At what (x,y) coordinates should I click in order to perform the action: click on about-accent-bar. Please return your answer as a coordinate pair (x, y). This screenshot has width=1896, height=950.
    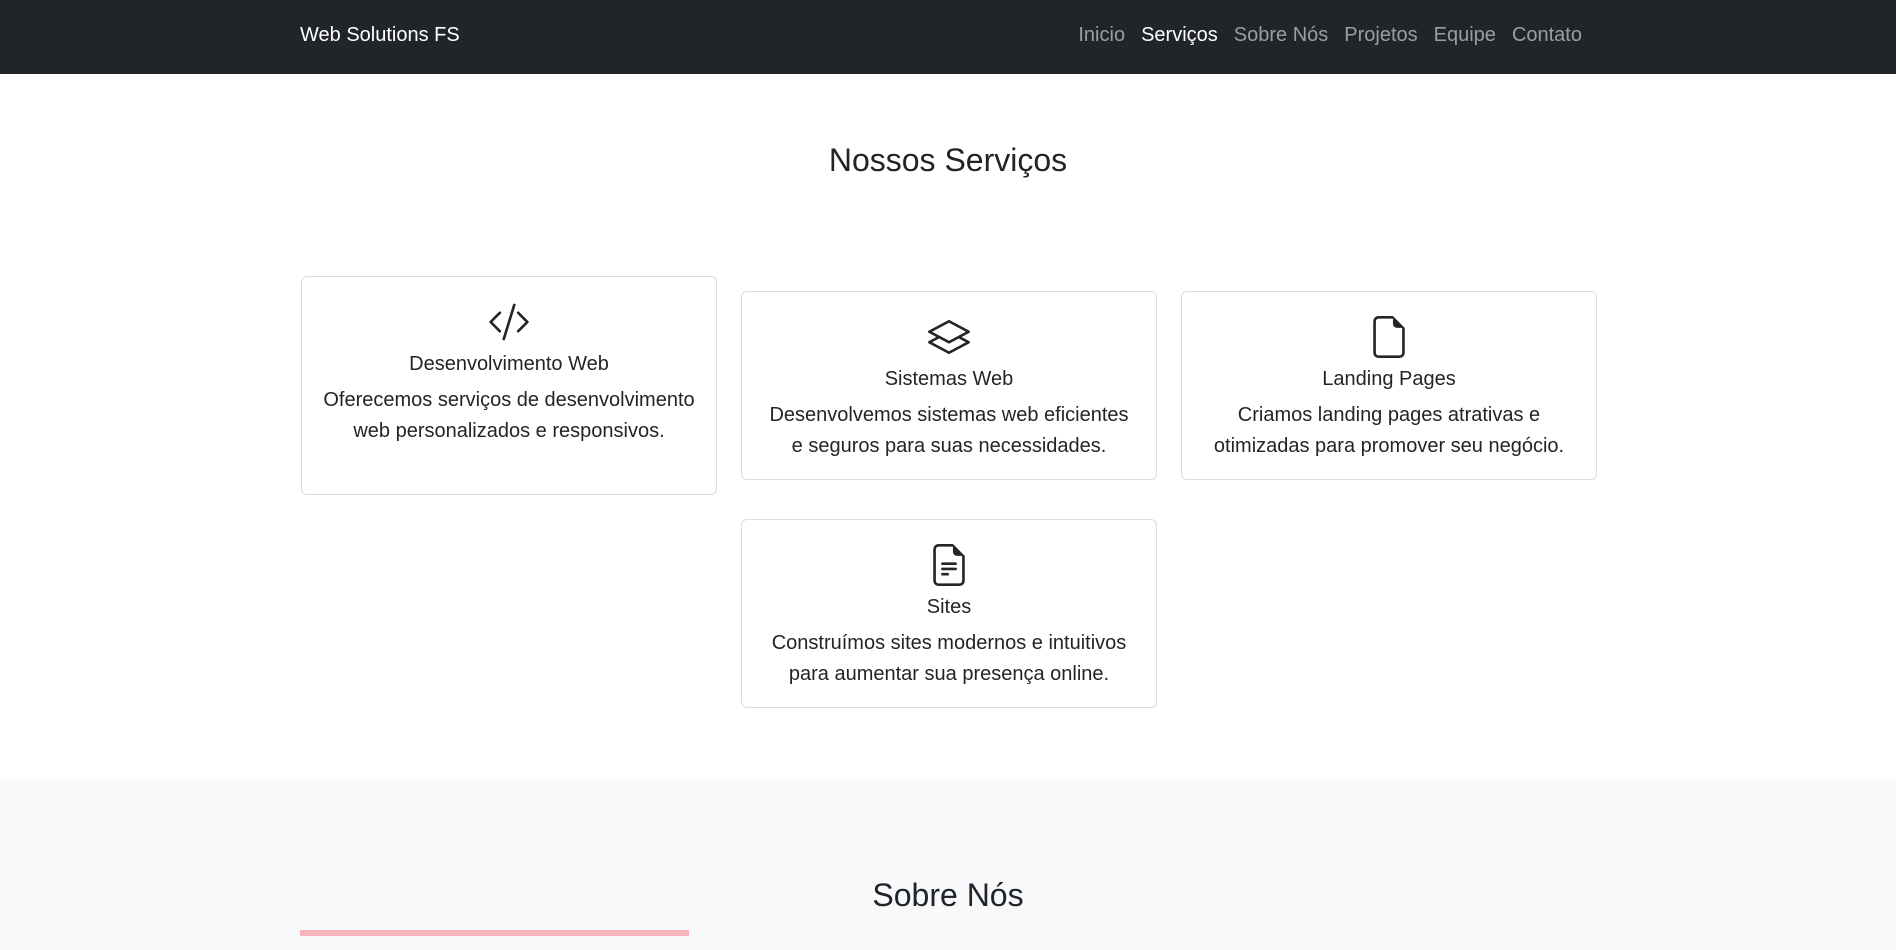
    Looking at the image, I should click on (494, 933).